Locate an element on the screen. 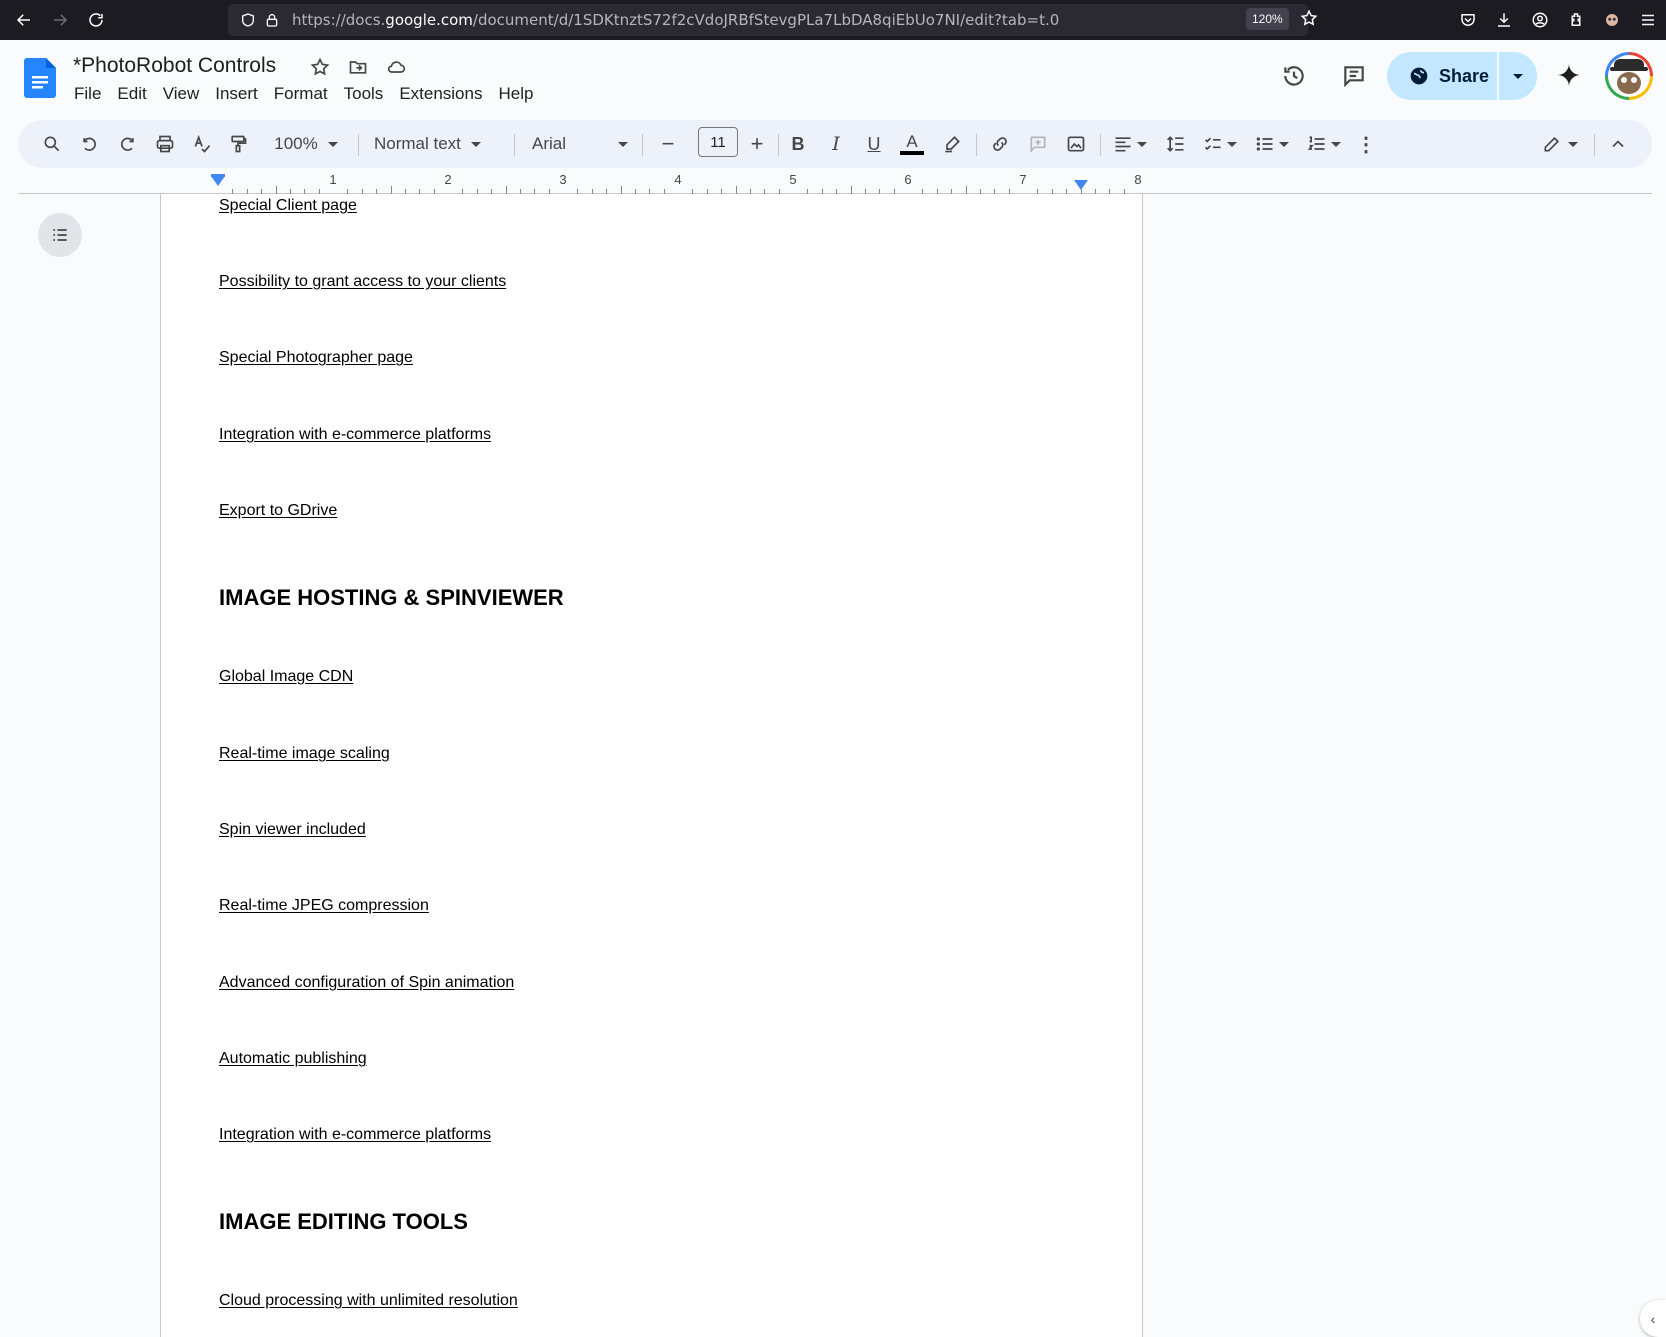 This screenshot has width=1666, height=1337. decrease-font-size-icon: − is located at coordinates (668, 144).